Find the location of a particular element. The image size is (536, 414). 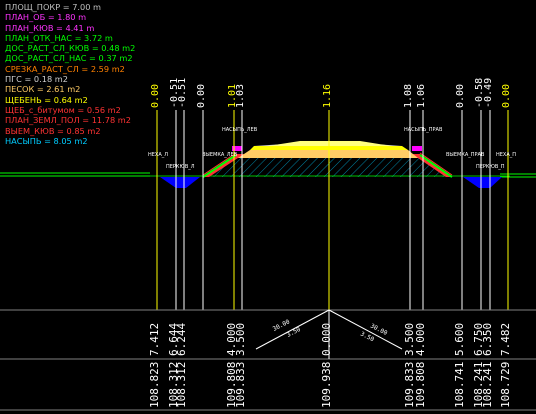

legend-item: ПЛАН_КЮВ = 4.41 m is located at coordinates (50, 27).